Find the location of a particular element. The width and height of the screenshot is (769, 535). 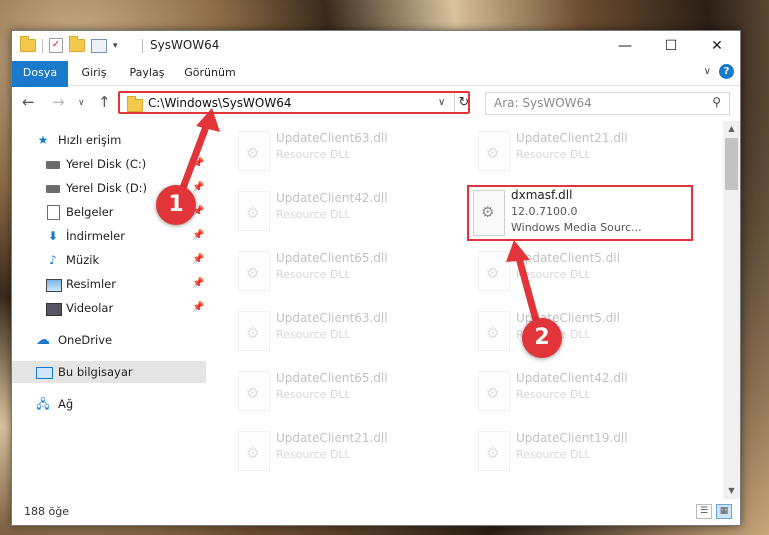

sidebar-item-network: 🖧 Ağ is located at coordinates (109, 404).